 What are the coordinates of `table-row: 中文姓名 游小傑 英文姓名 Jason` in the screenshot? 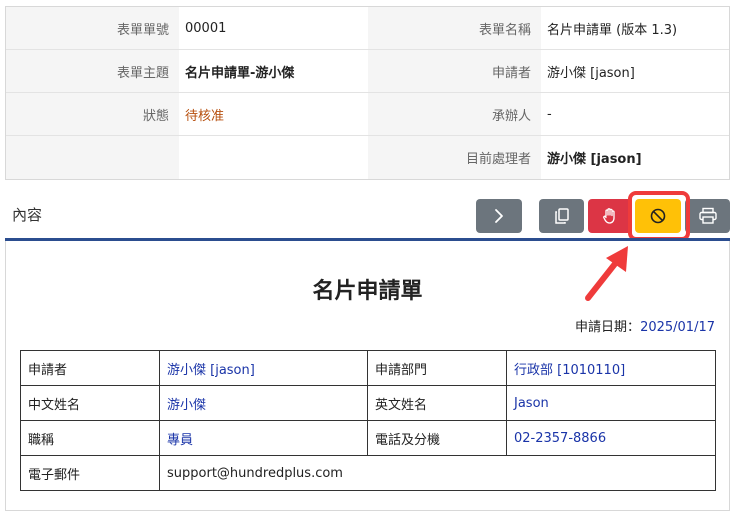 It's located at (368, 403).